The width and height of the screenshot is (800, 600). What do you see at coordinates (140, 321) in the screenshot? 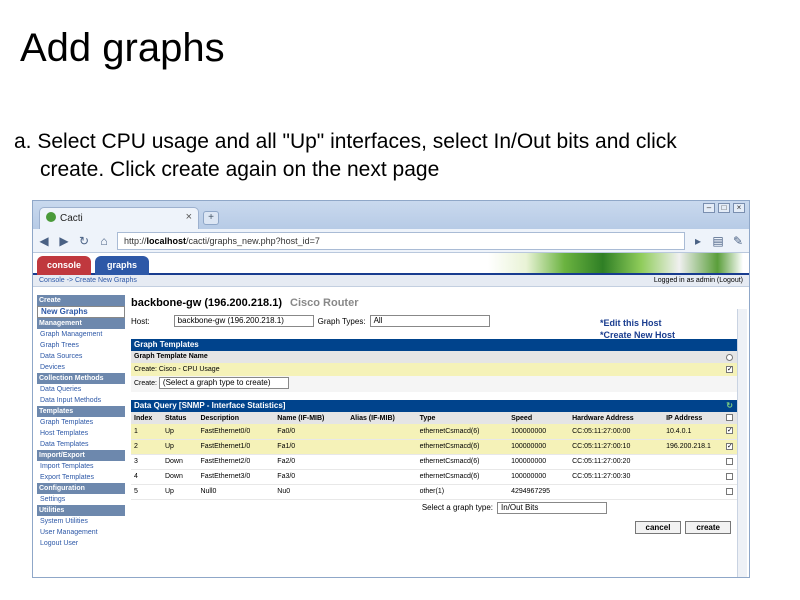
I see `host-label: Host:` at bounding box center [140, 321].